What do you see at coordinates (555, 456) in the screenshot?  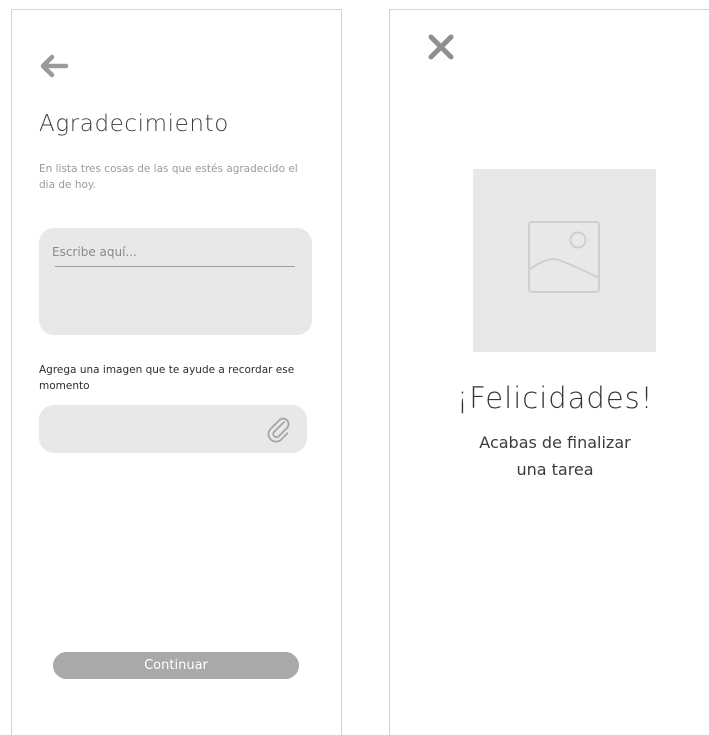 I see `congrats-message: Acabas de finalizar una tarea` at bounding box center [555, 456].